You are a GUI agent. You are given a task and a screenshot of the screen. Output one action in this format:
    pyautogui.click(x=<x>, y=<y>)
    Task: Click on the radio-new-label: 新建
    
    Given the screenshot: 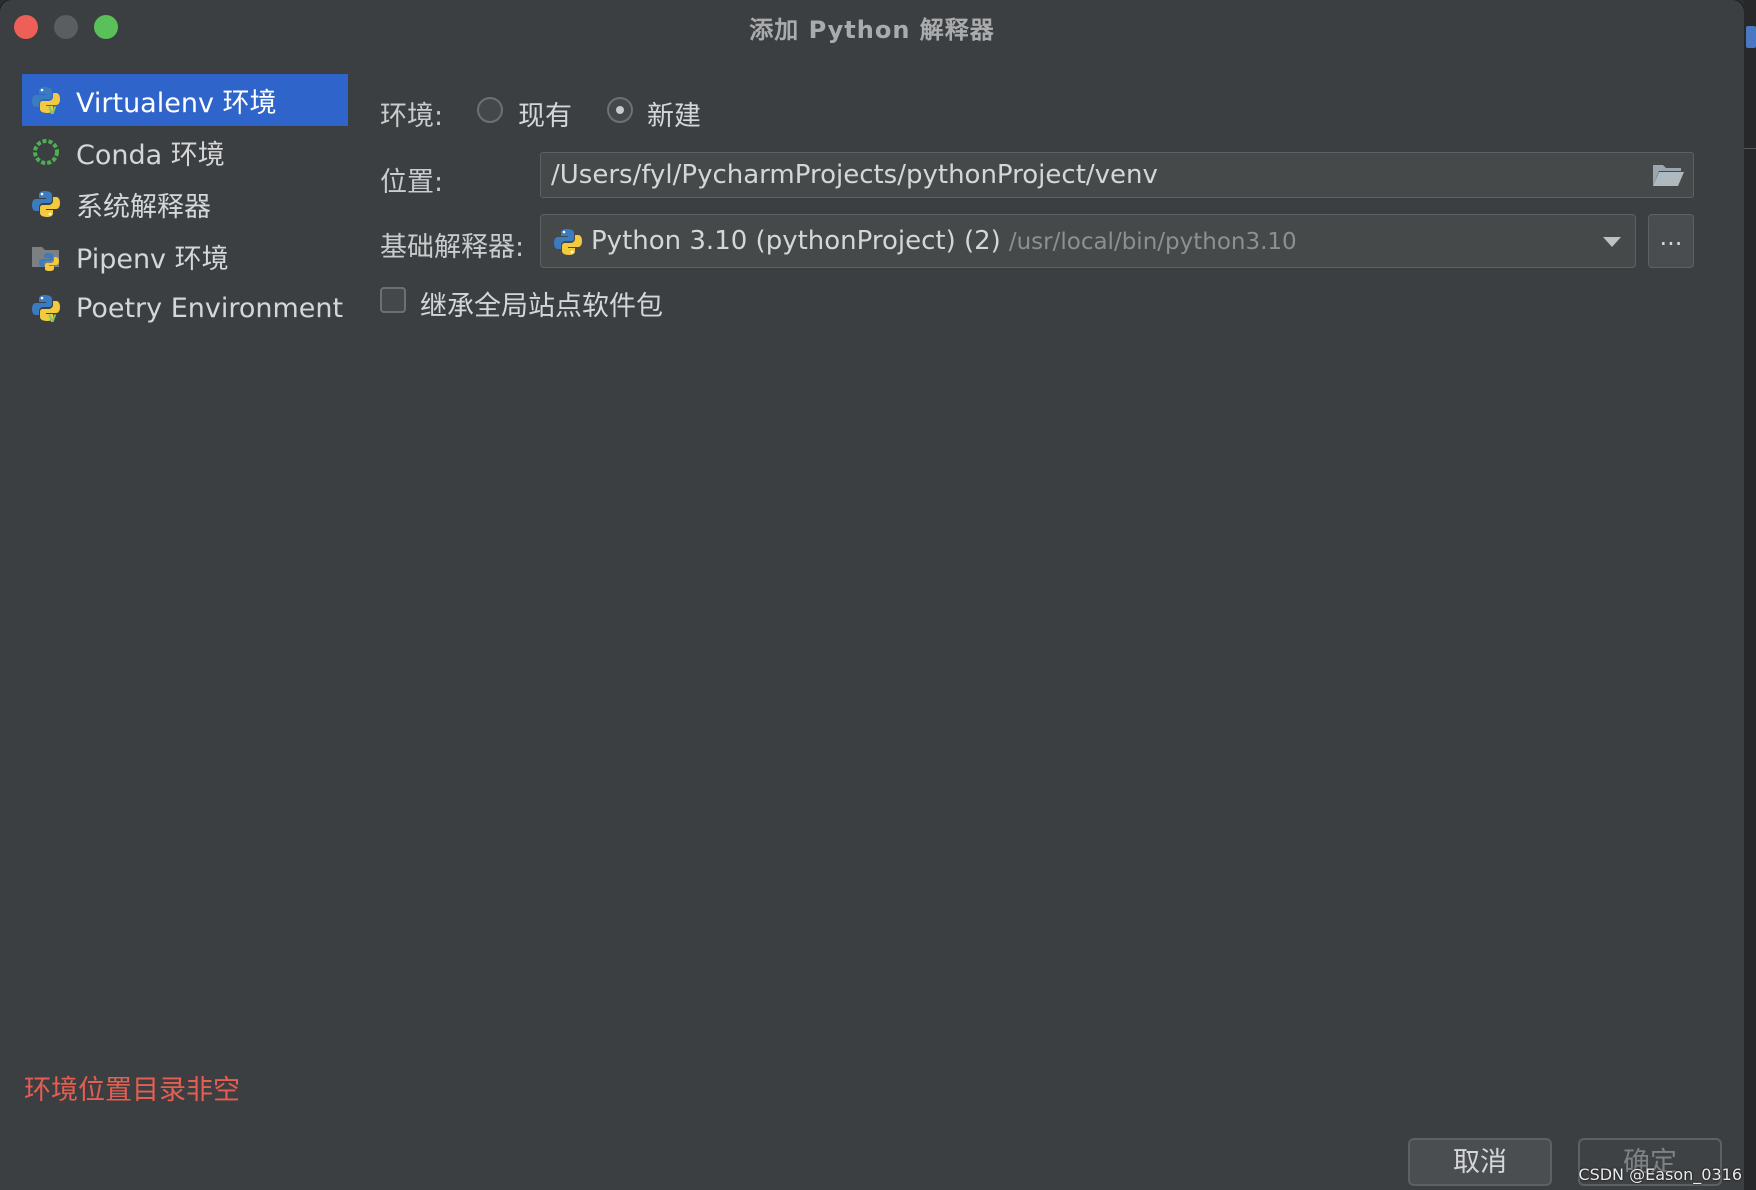 What is the action you would take?
    pyautogui.click(x=674, y=113)
    